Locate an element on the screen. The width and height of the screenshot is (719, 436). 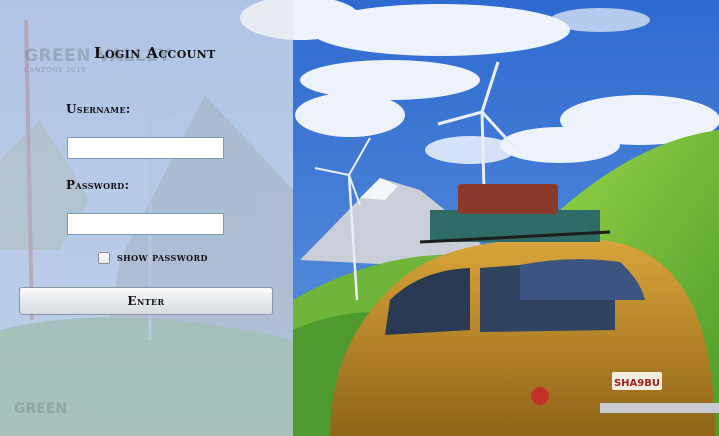
password-input is located at coordinates (145, 224).